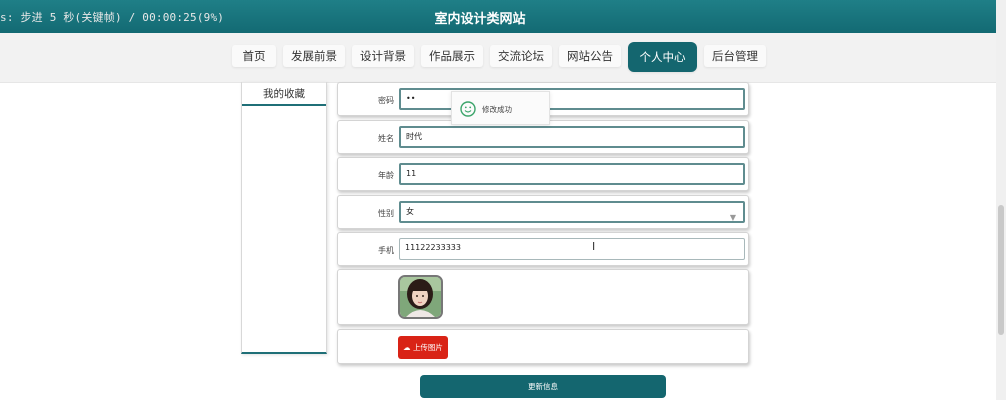 Image resolution: width=1006 pixels, height=400 pixels. What do you see at coordinates (284, 218) in the screenshot?
I see `sidebar: 我的收藏` at bounding box center [284, 218].